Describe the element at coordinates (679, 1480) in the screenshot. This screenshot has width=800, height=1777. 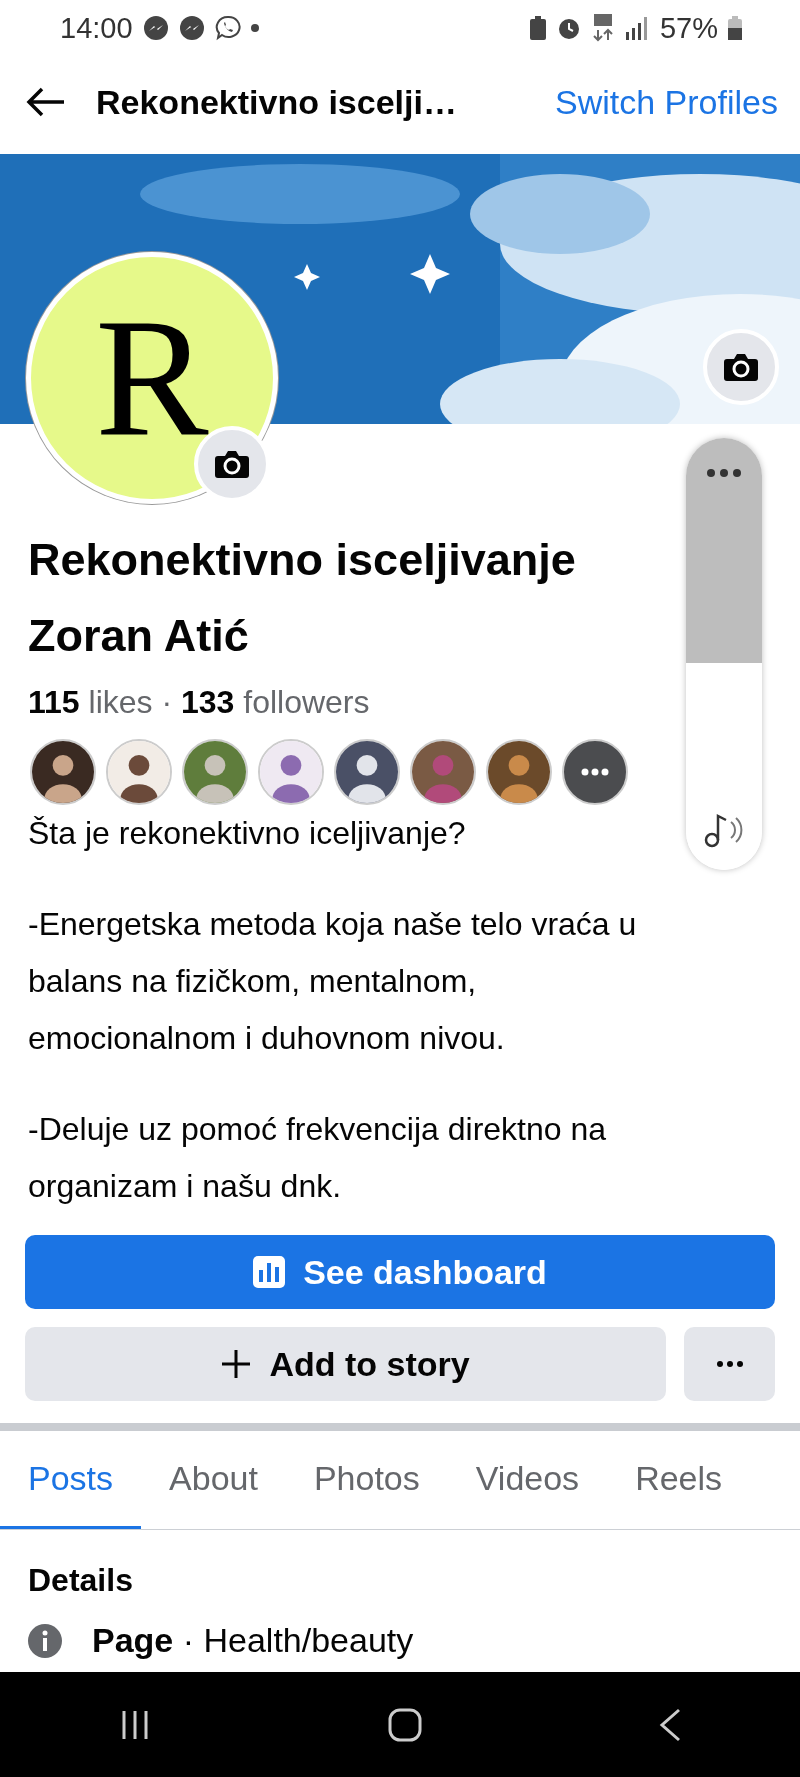
I see `tab: Reels` at that location.